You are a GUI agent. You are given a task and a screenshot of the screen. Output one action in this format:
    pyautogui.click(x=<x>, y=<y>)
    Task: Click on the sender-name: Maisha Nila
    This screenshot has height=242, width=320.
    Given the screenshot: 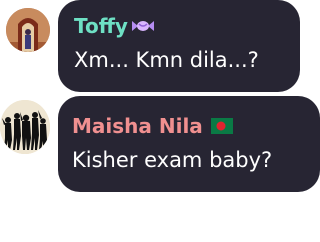 What is the action you would take?
    pyautogui.click(x=188, y=126)
    